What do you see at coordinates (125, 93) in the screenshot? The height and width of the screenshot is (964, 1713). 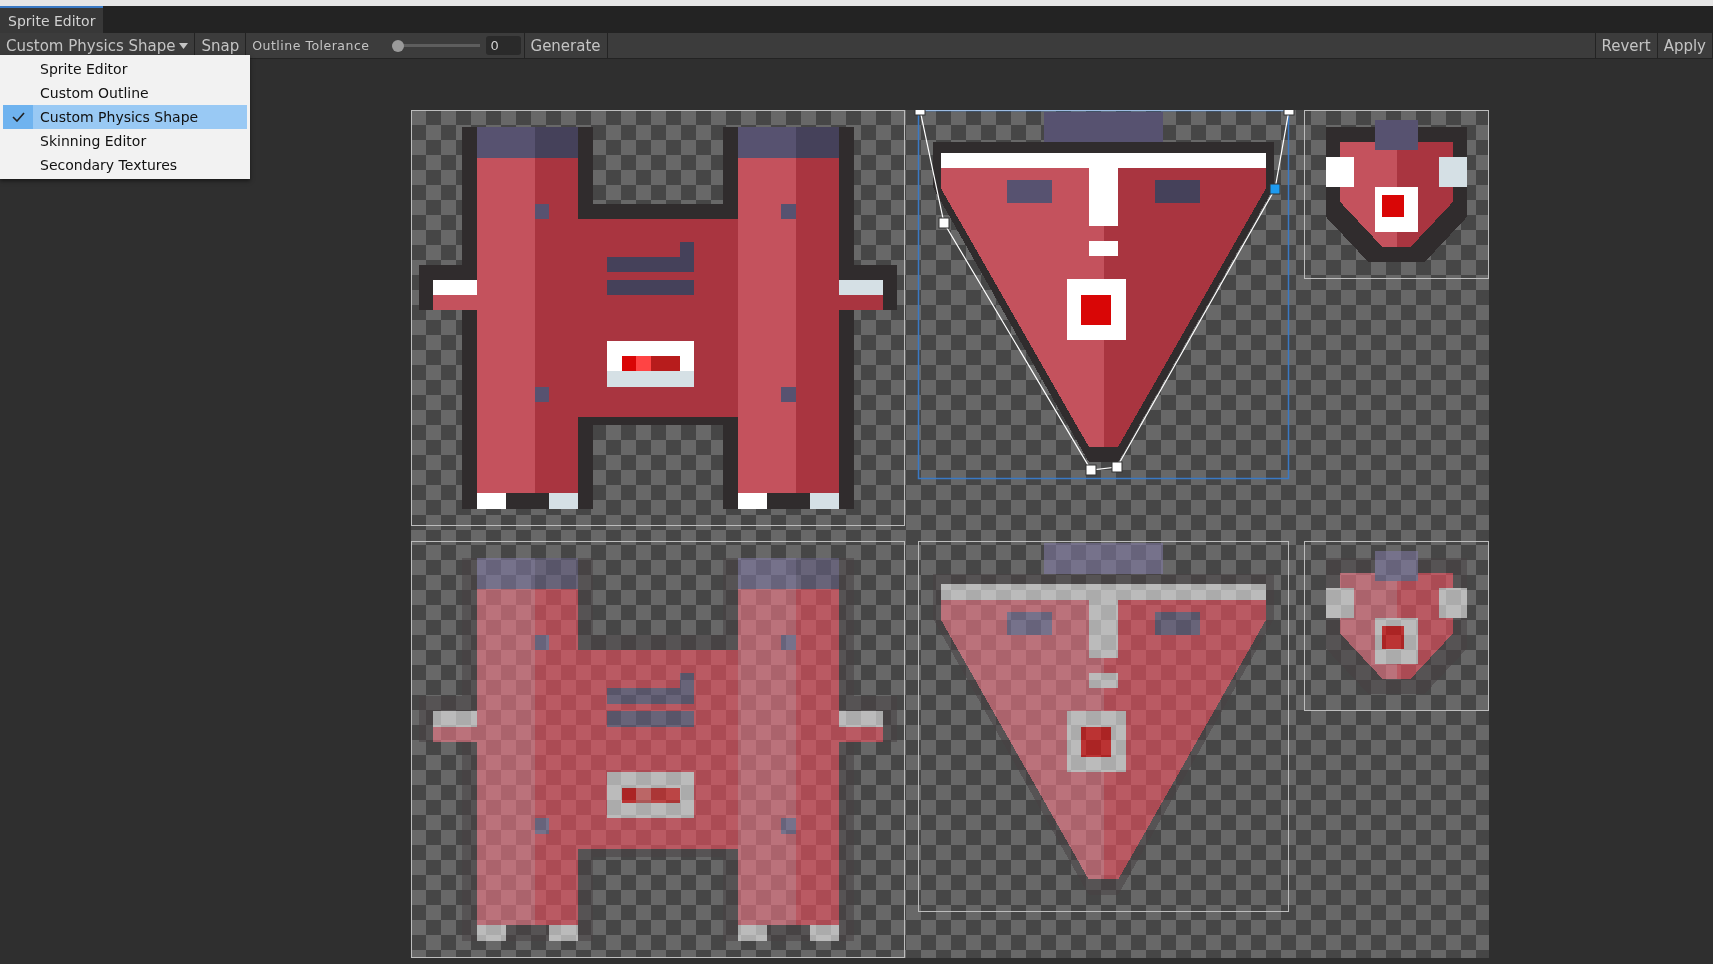 I see `menu-item: Custom Outline` at bounding box center [125, 93].